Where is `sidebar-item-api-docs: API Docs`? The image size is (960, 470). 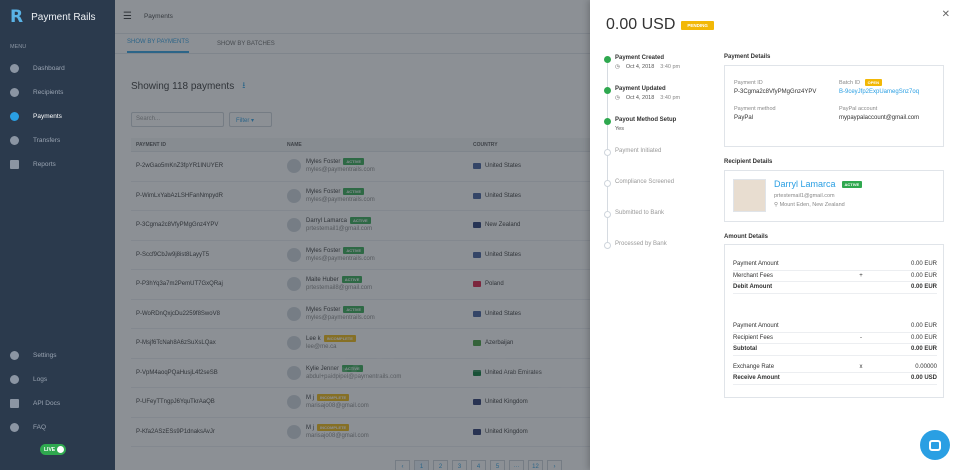 sidebar-item-api-docs: API Docs is located at coordinates (57, 403).